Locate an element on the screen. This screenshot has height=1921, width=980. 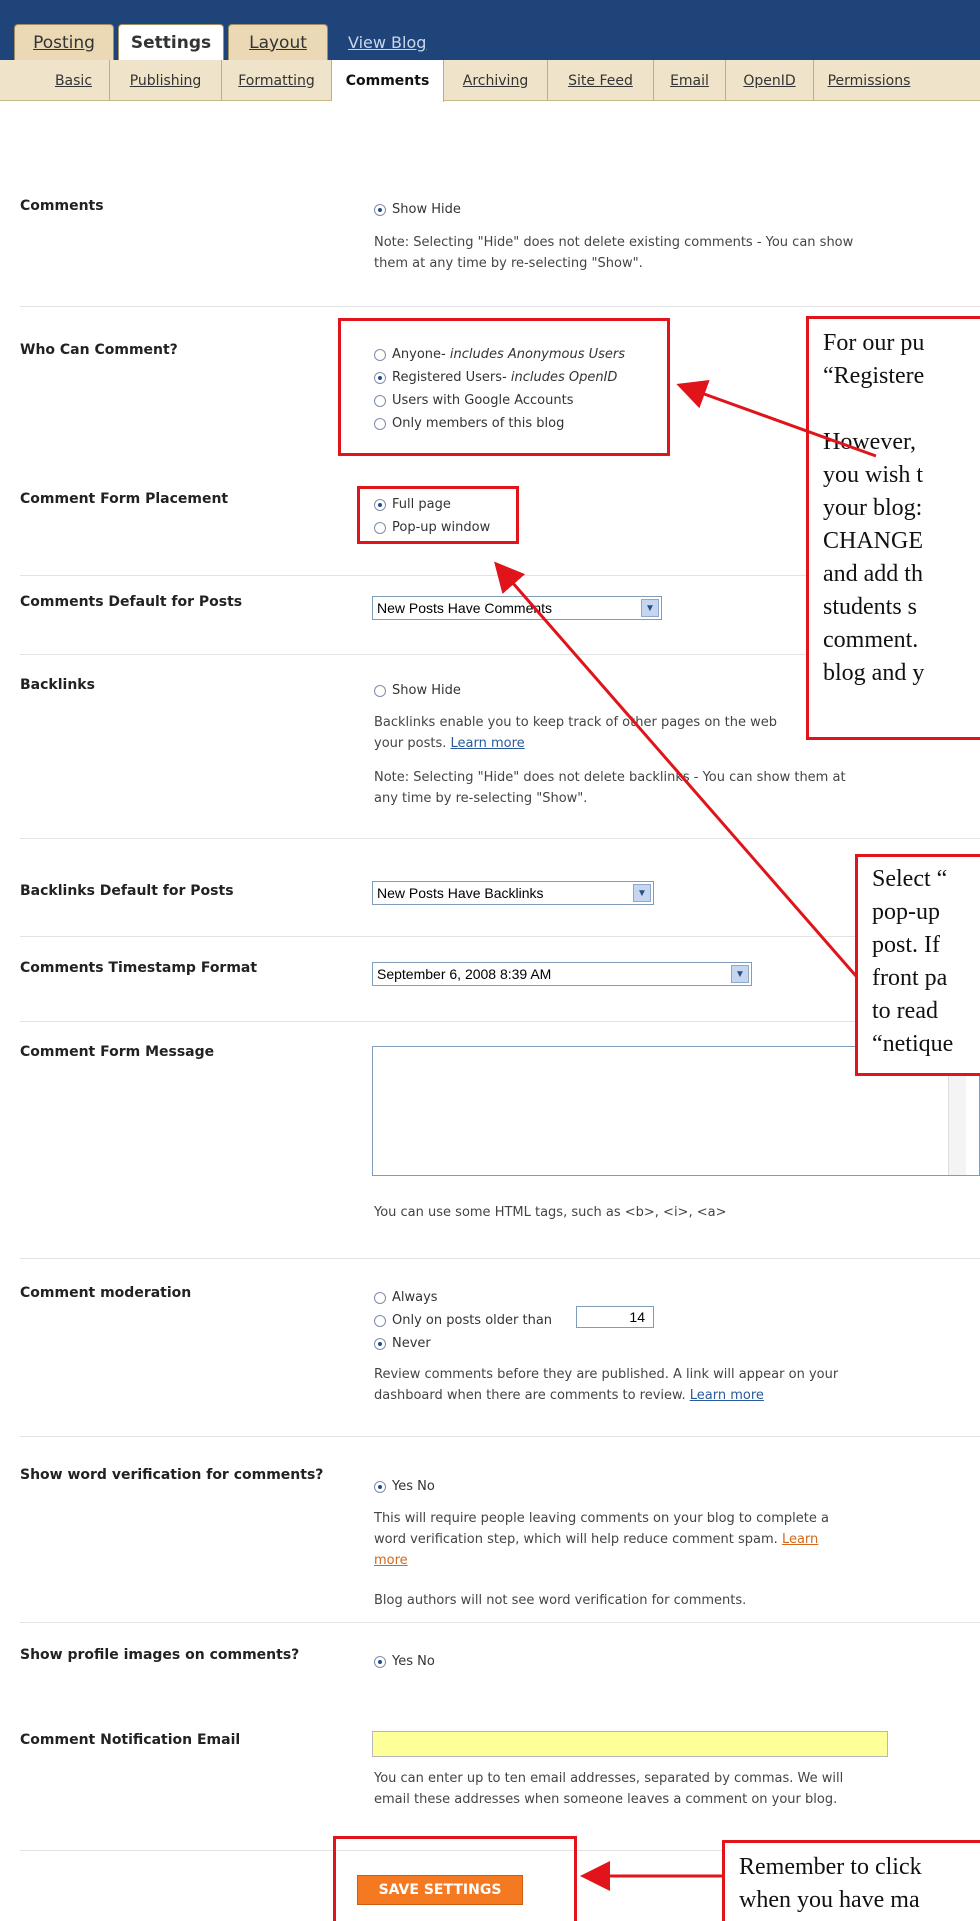
note-line: comment. is located at coordinates (871, 640).